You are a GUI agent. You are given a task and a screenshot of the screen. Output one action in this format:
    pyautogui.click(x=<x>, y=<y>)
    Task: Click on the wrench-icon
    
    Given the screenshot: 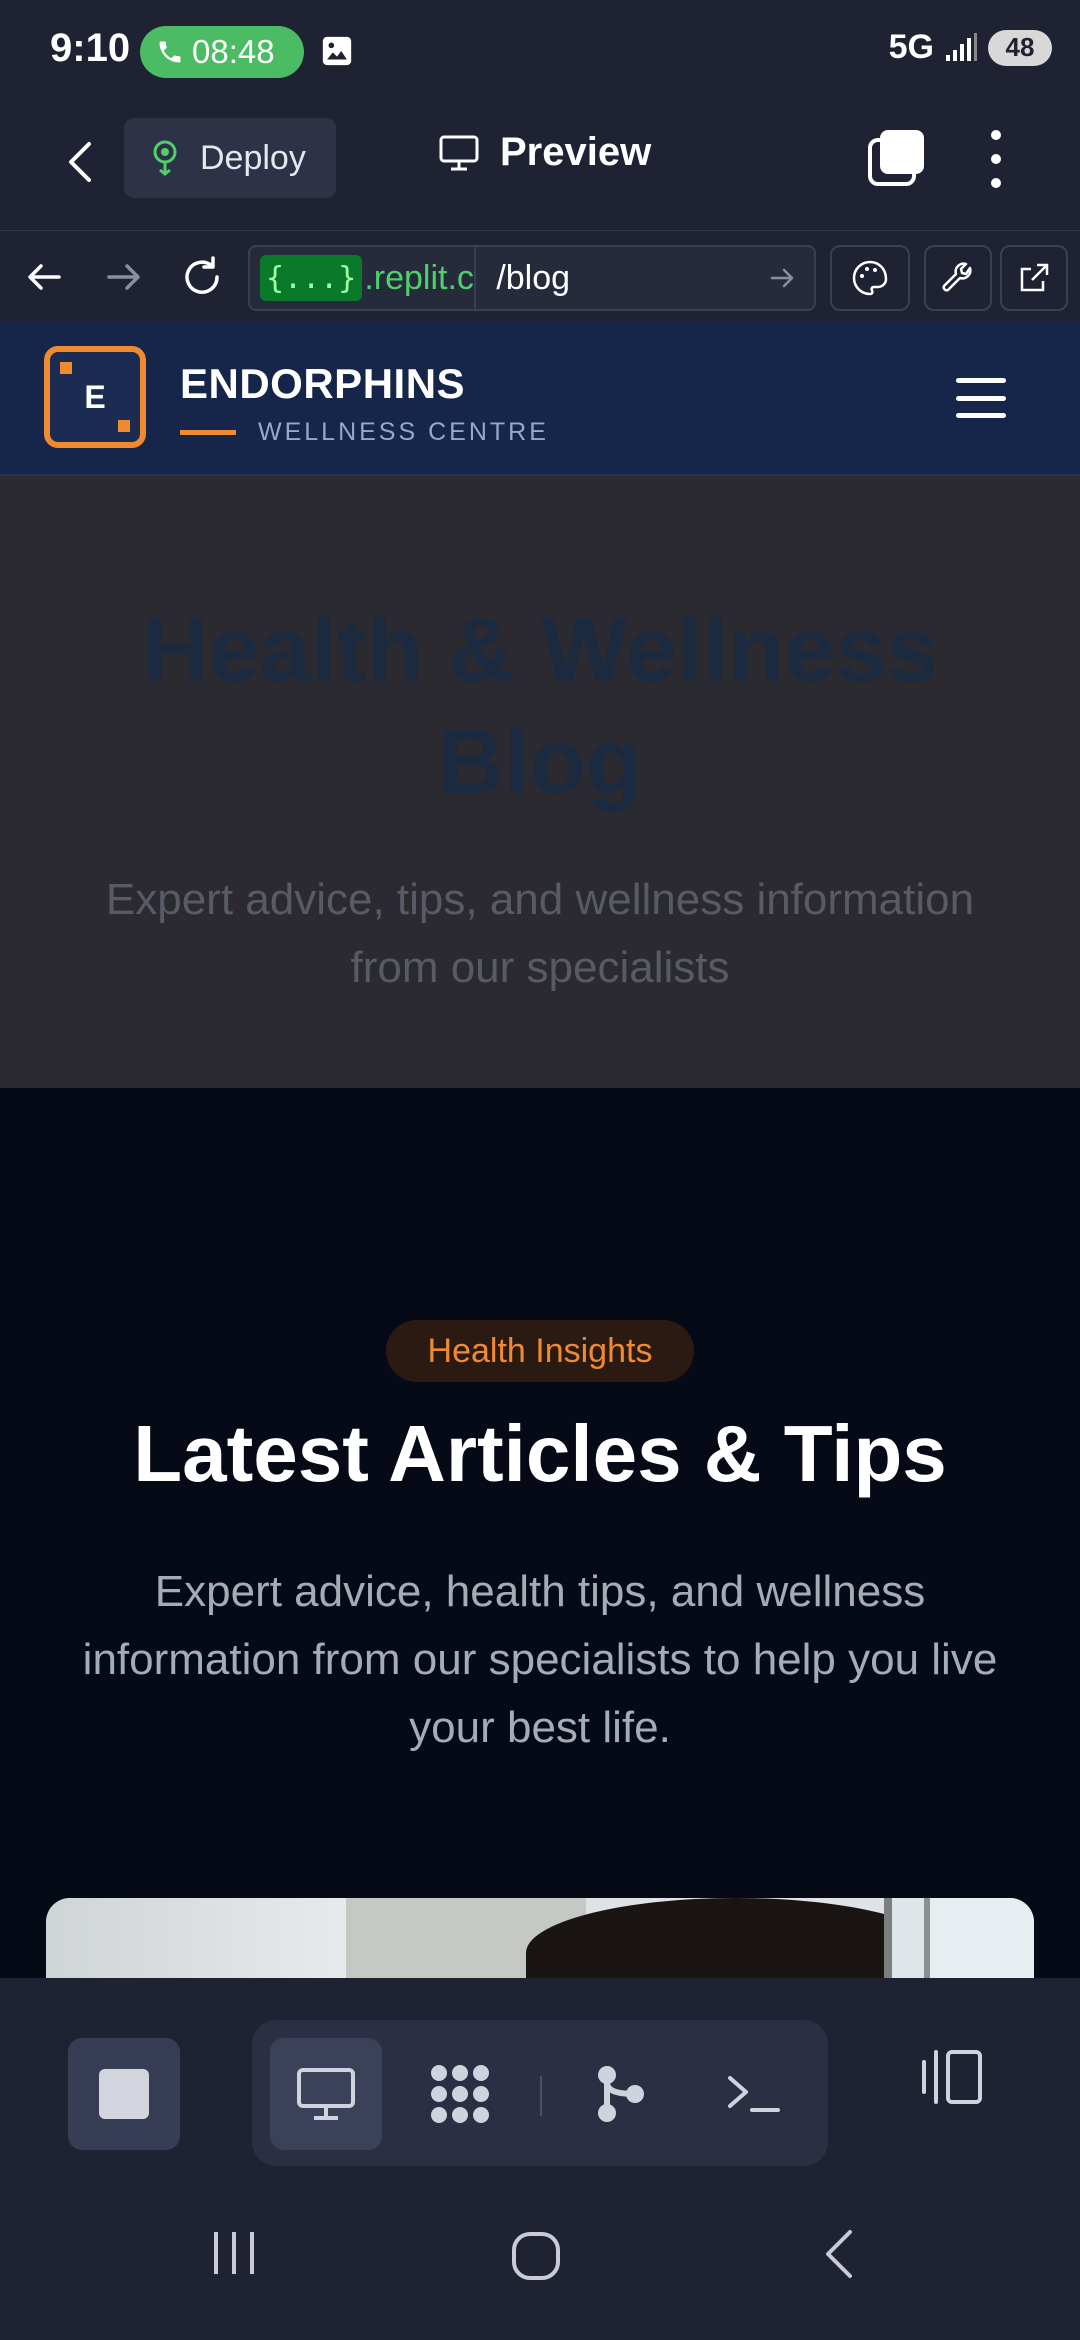 What is the action you would take?
    pyautogui.click(x=957, y=277)
    